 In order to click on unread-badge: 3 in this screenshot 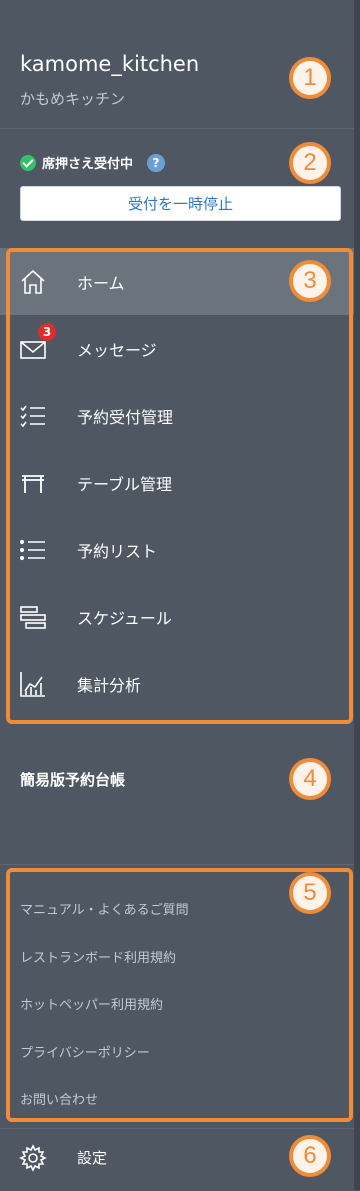, I will do `click(47, 332)`.